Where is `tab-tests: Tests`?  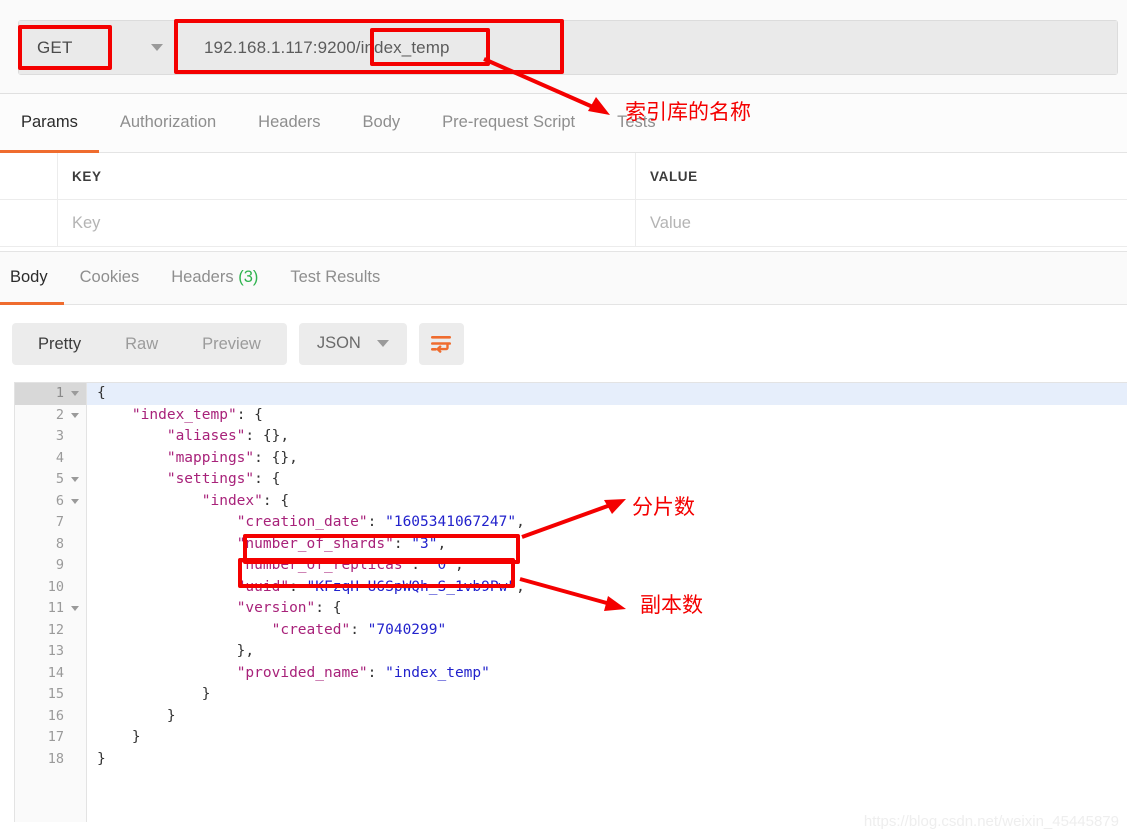 tab-tests: Tests is located at coordinates (636, 123).